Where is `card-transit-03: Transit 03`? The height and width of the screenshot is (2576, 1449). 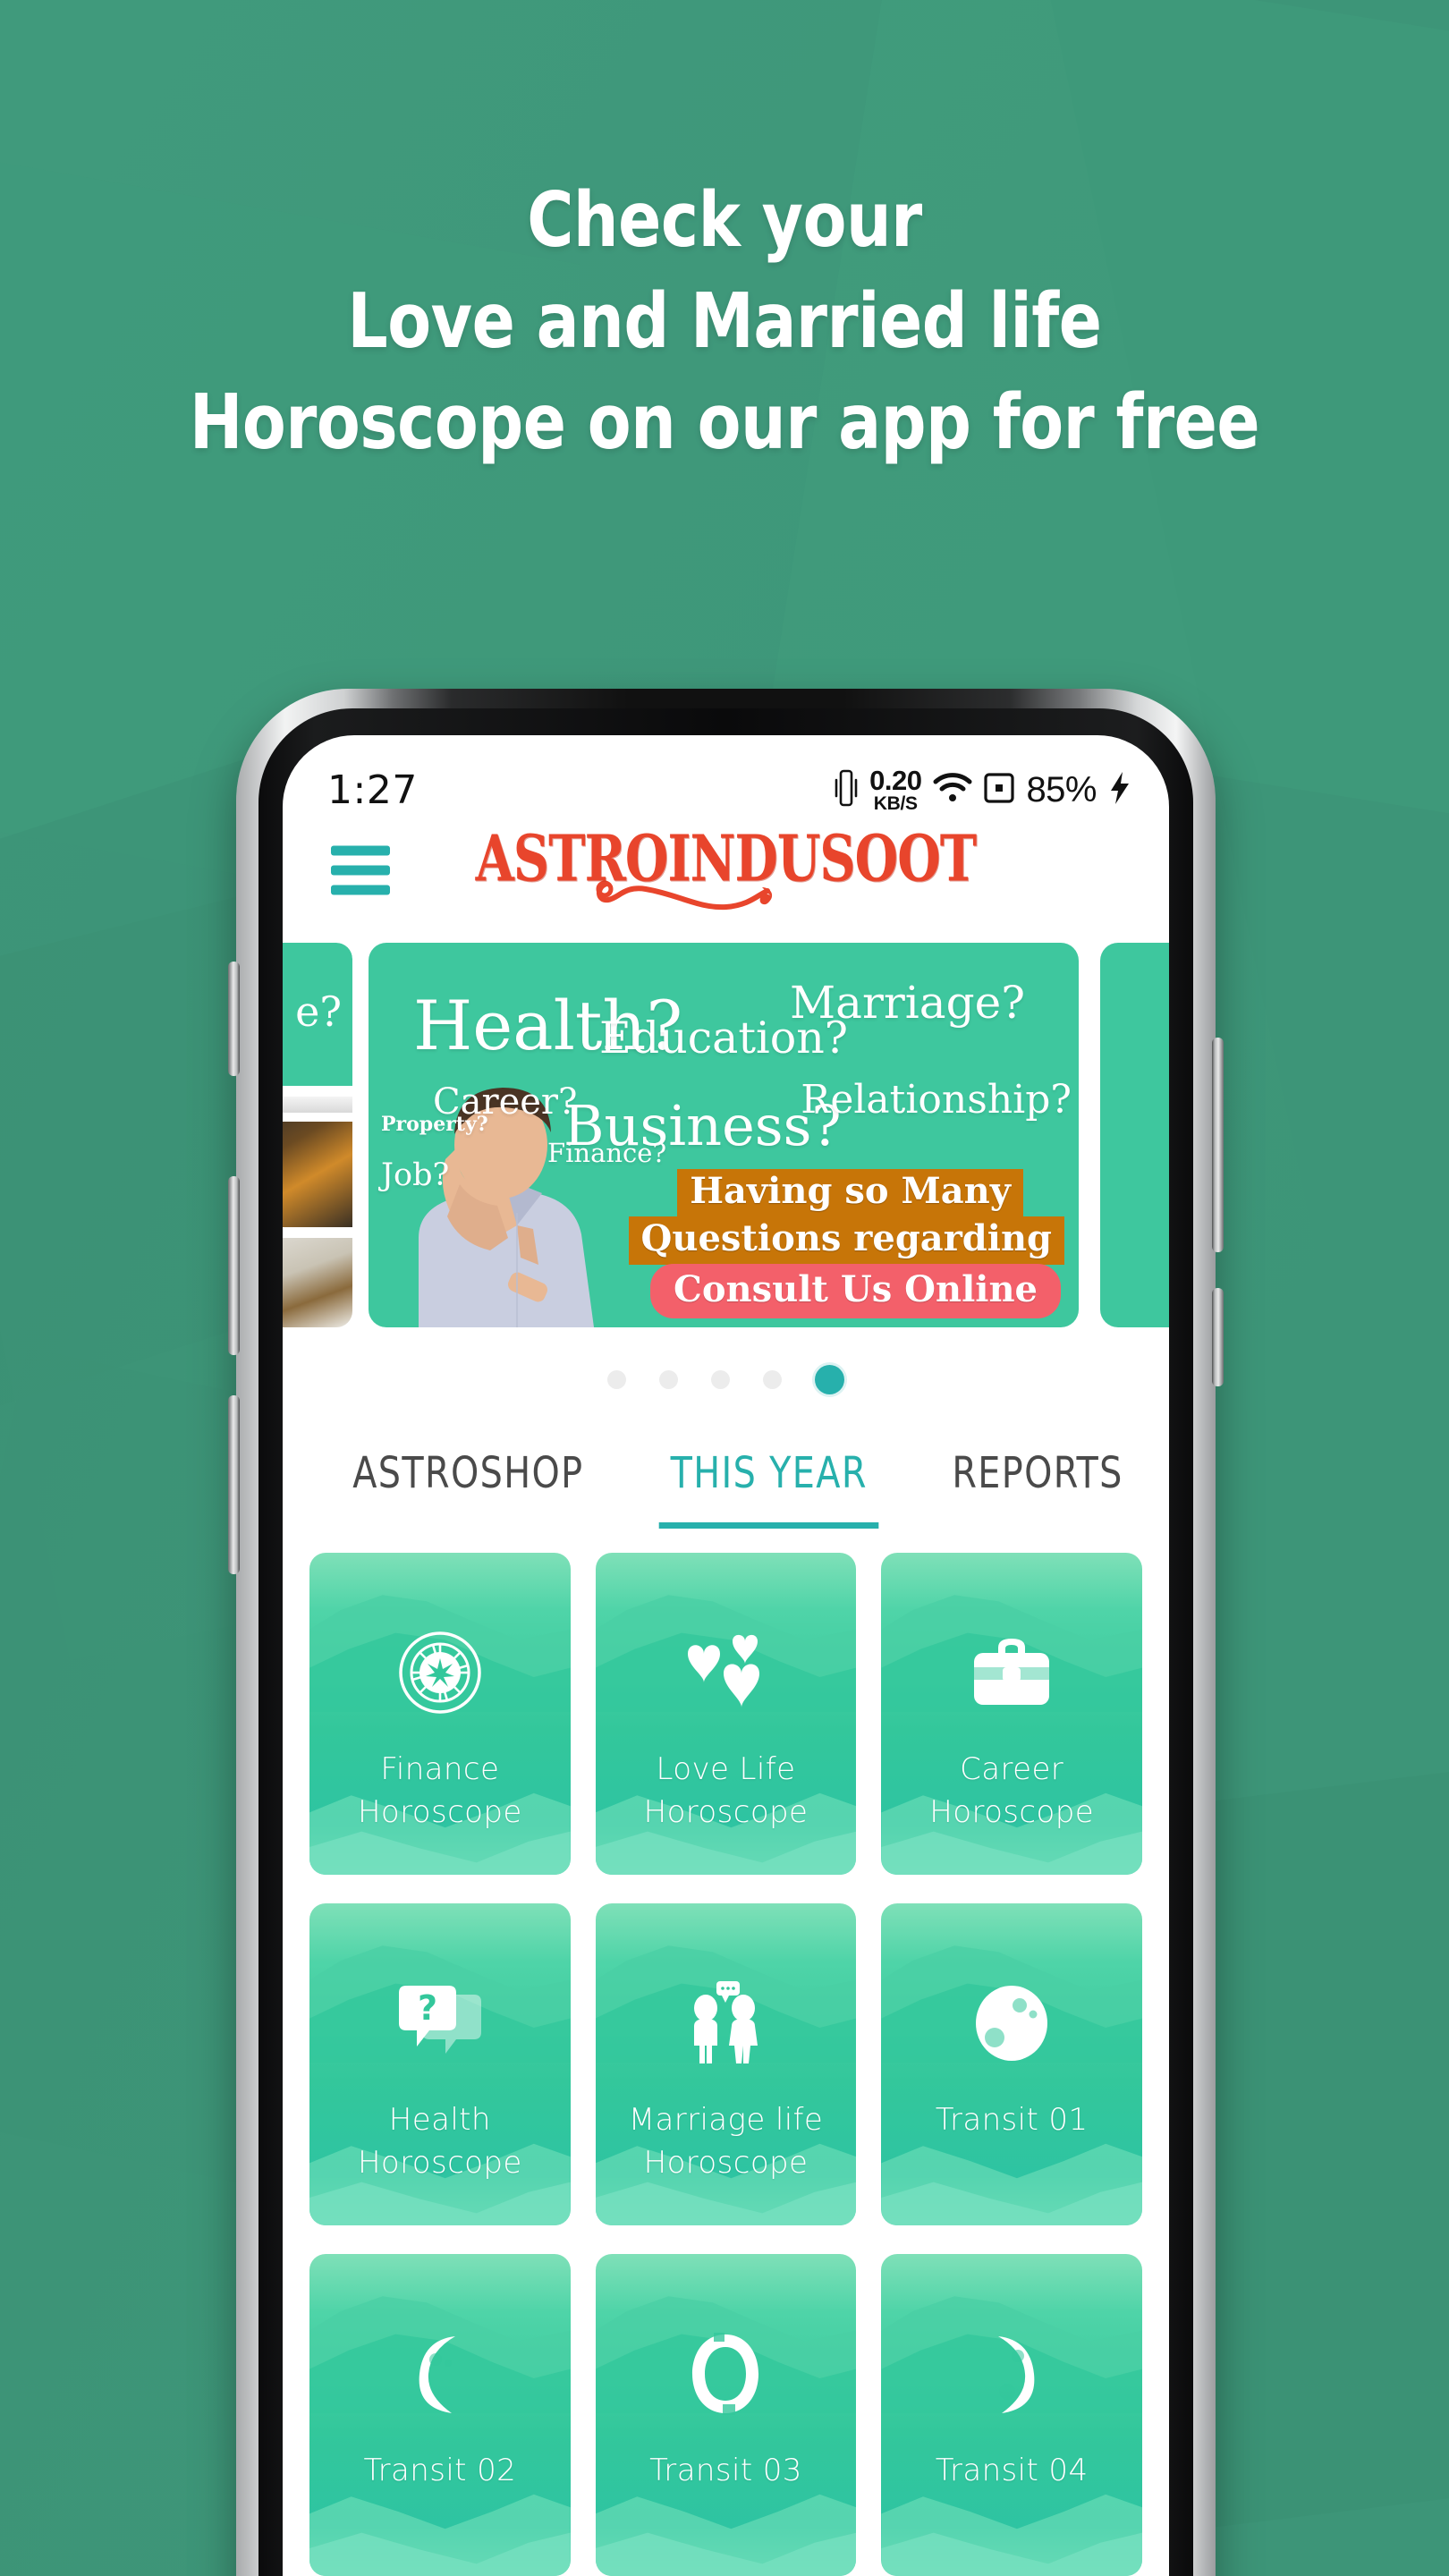
card-transit-03: Transit 03 is located at coordinates (726, 2415).